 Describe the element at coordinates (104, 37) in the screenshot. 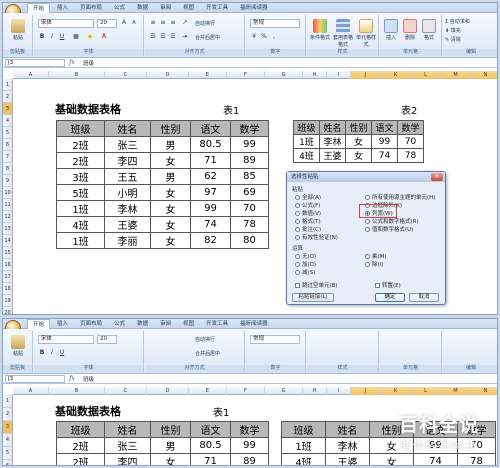

I see `font-color-icon: A` at that location.